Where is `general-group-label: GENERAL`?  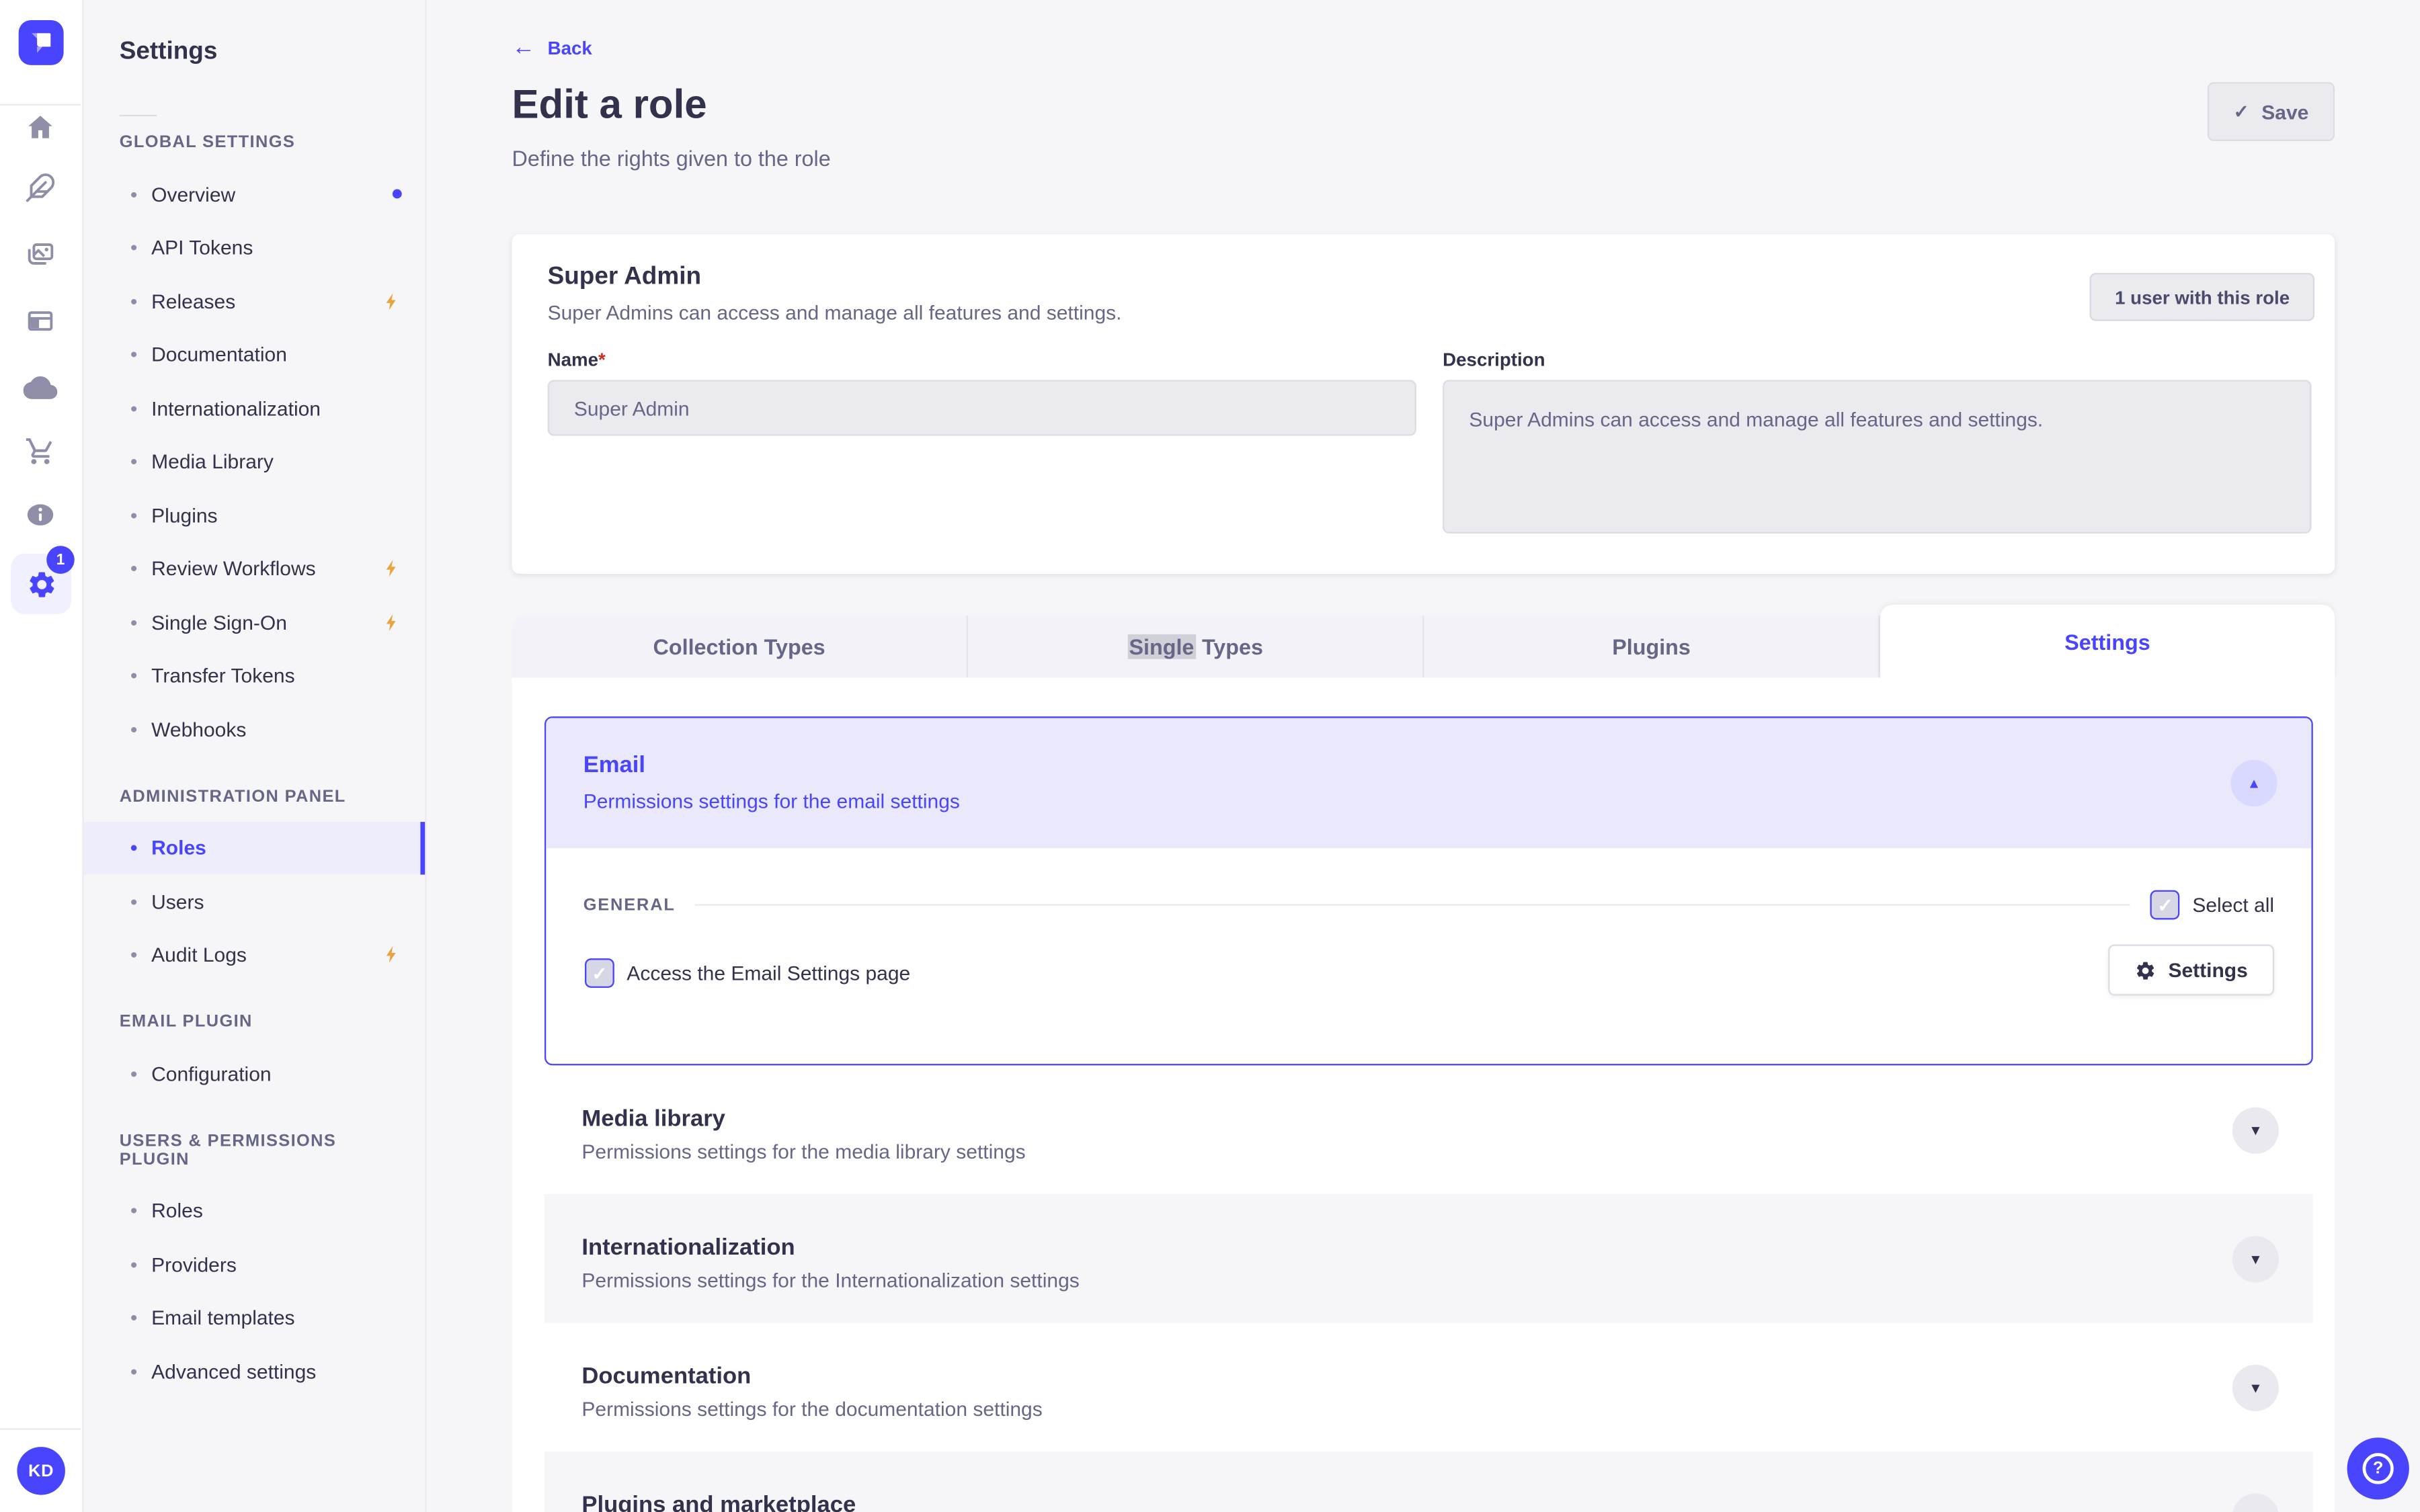
general-group-label: GENERAL is located at coordinates (629, 905).